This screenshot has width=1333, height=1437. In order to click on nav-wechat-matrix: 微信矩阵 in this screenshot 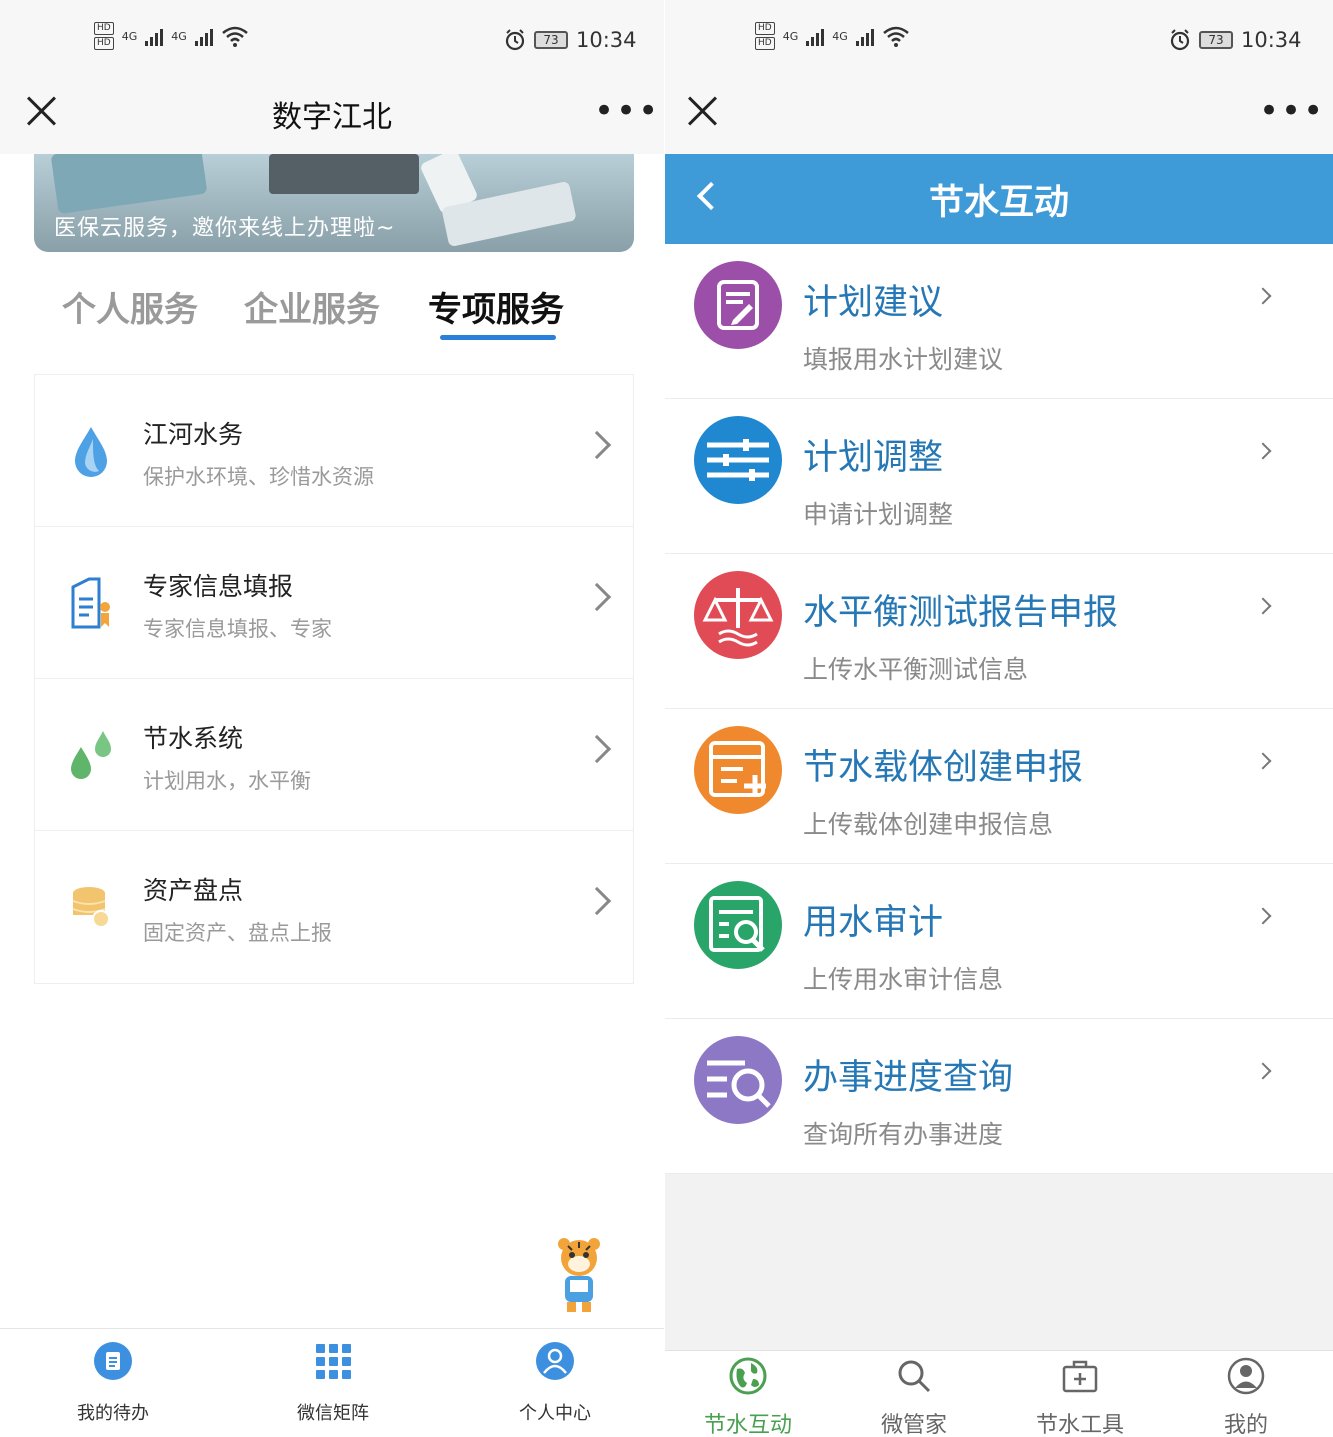, I will do `click(333, 1383)`.